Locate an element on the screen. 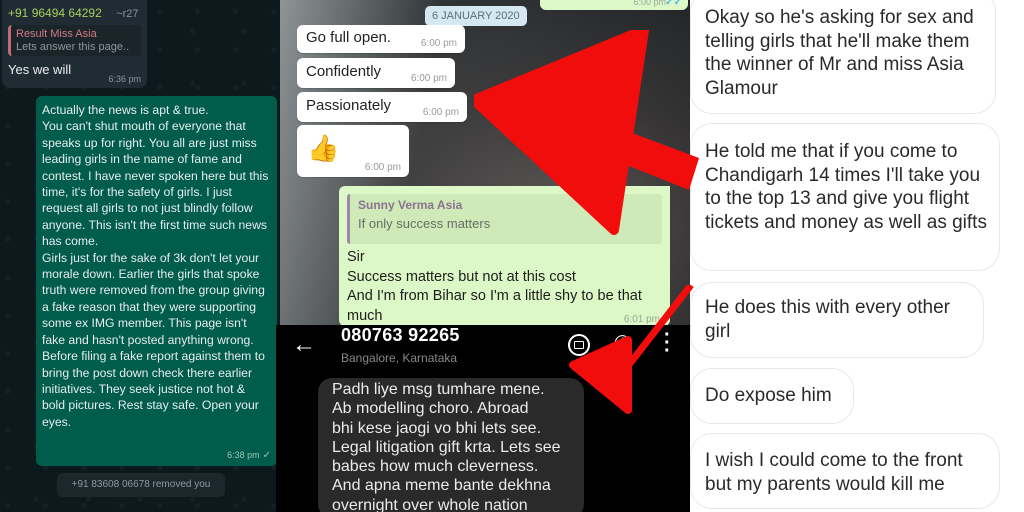 This screenshot has width=1024, height=512. back-arrow-icon: ← is located at coordinates (304, 345).